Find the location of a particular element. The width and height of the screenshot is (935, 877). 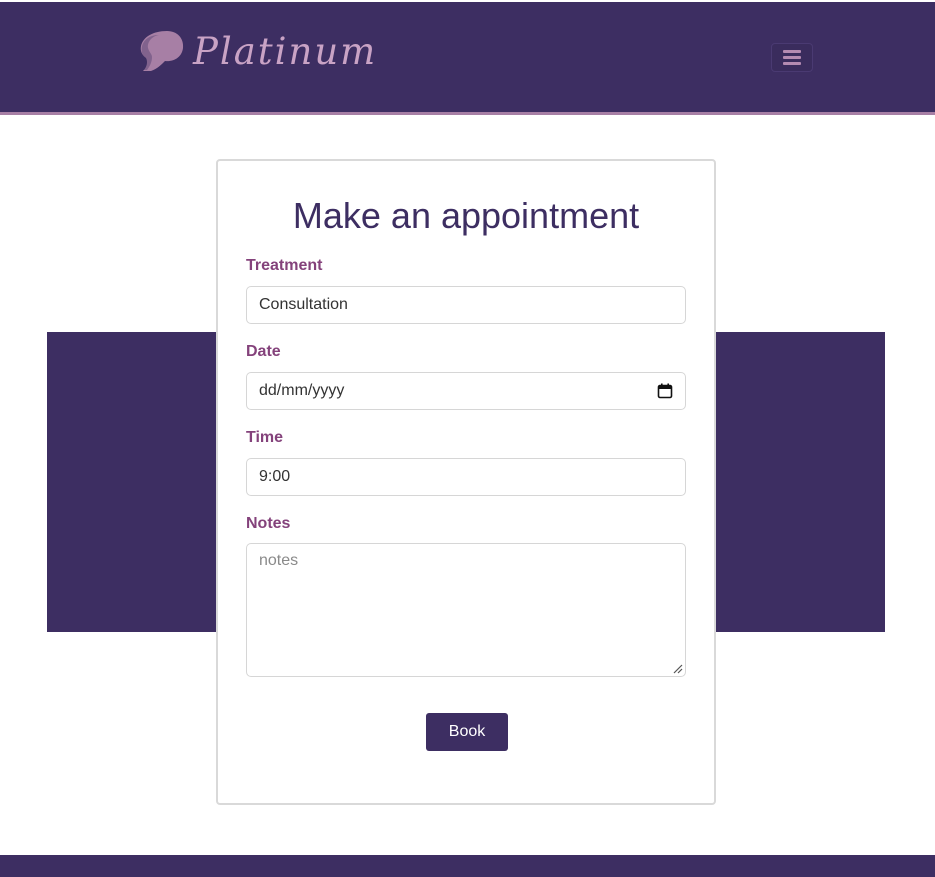

resize-handle-icon is located at coordinates (678, 669).